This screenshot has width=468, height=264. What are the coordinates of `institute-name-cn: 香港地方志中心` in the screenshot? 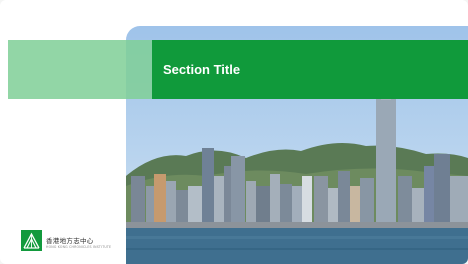 It's located at (70, 241).